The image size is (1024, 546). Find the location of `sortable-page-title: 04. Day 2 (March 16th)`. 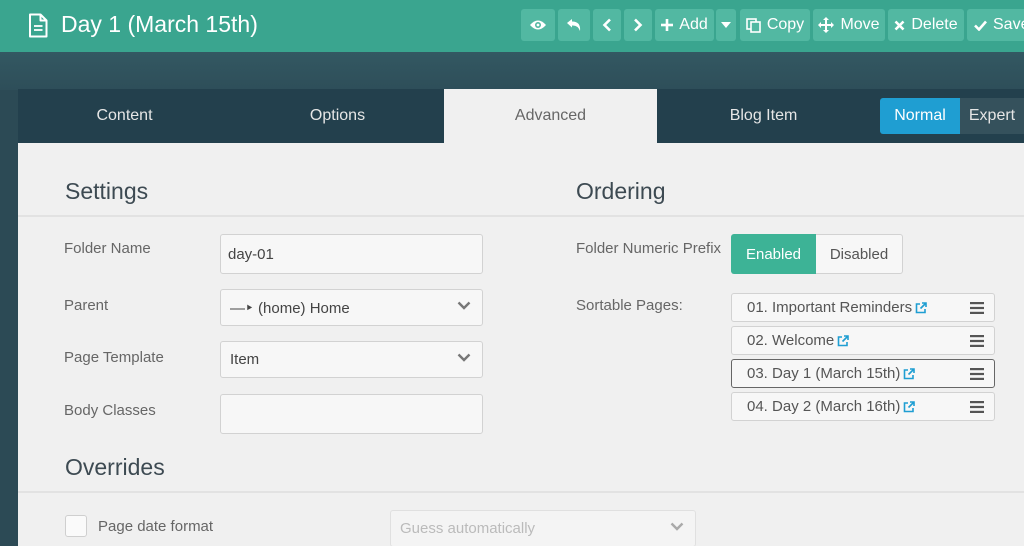

sortable-page-title: 04. Day 2 (March 16th) is located at coordinates (824, 406).